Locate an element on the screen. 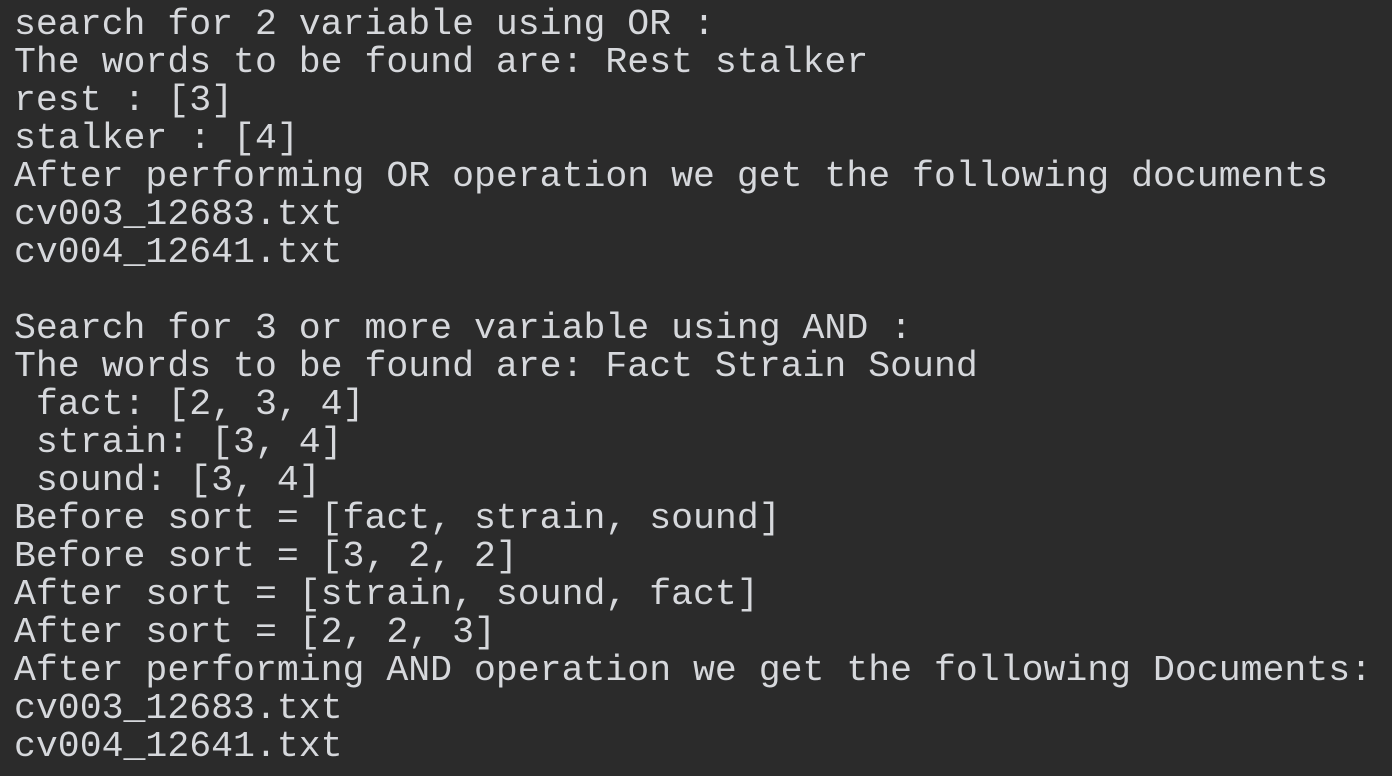 The height and width of the screenshot is (776, 1392). console-line: Before sort = [fact, strain, sound] is located at coordinates (397, 518).